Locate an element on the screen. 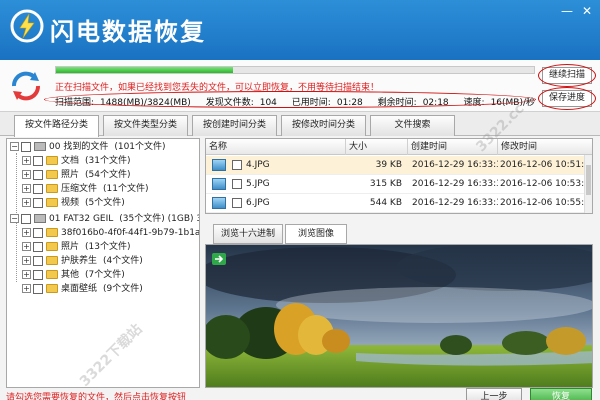 This screenshot has height=400, width=600. tree-node-partition: − 01 FAT32 GEIL (35个文件) (1GB) 3( is located at coordinates (104, 219).